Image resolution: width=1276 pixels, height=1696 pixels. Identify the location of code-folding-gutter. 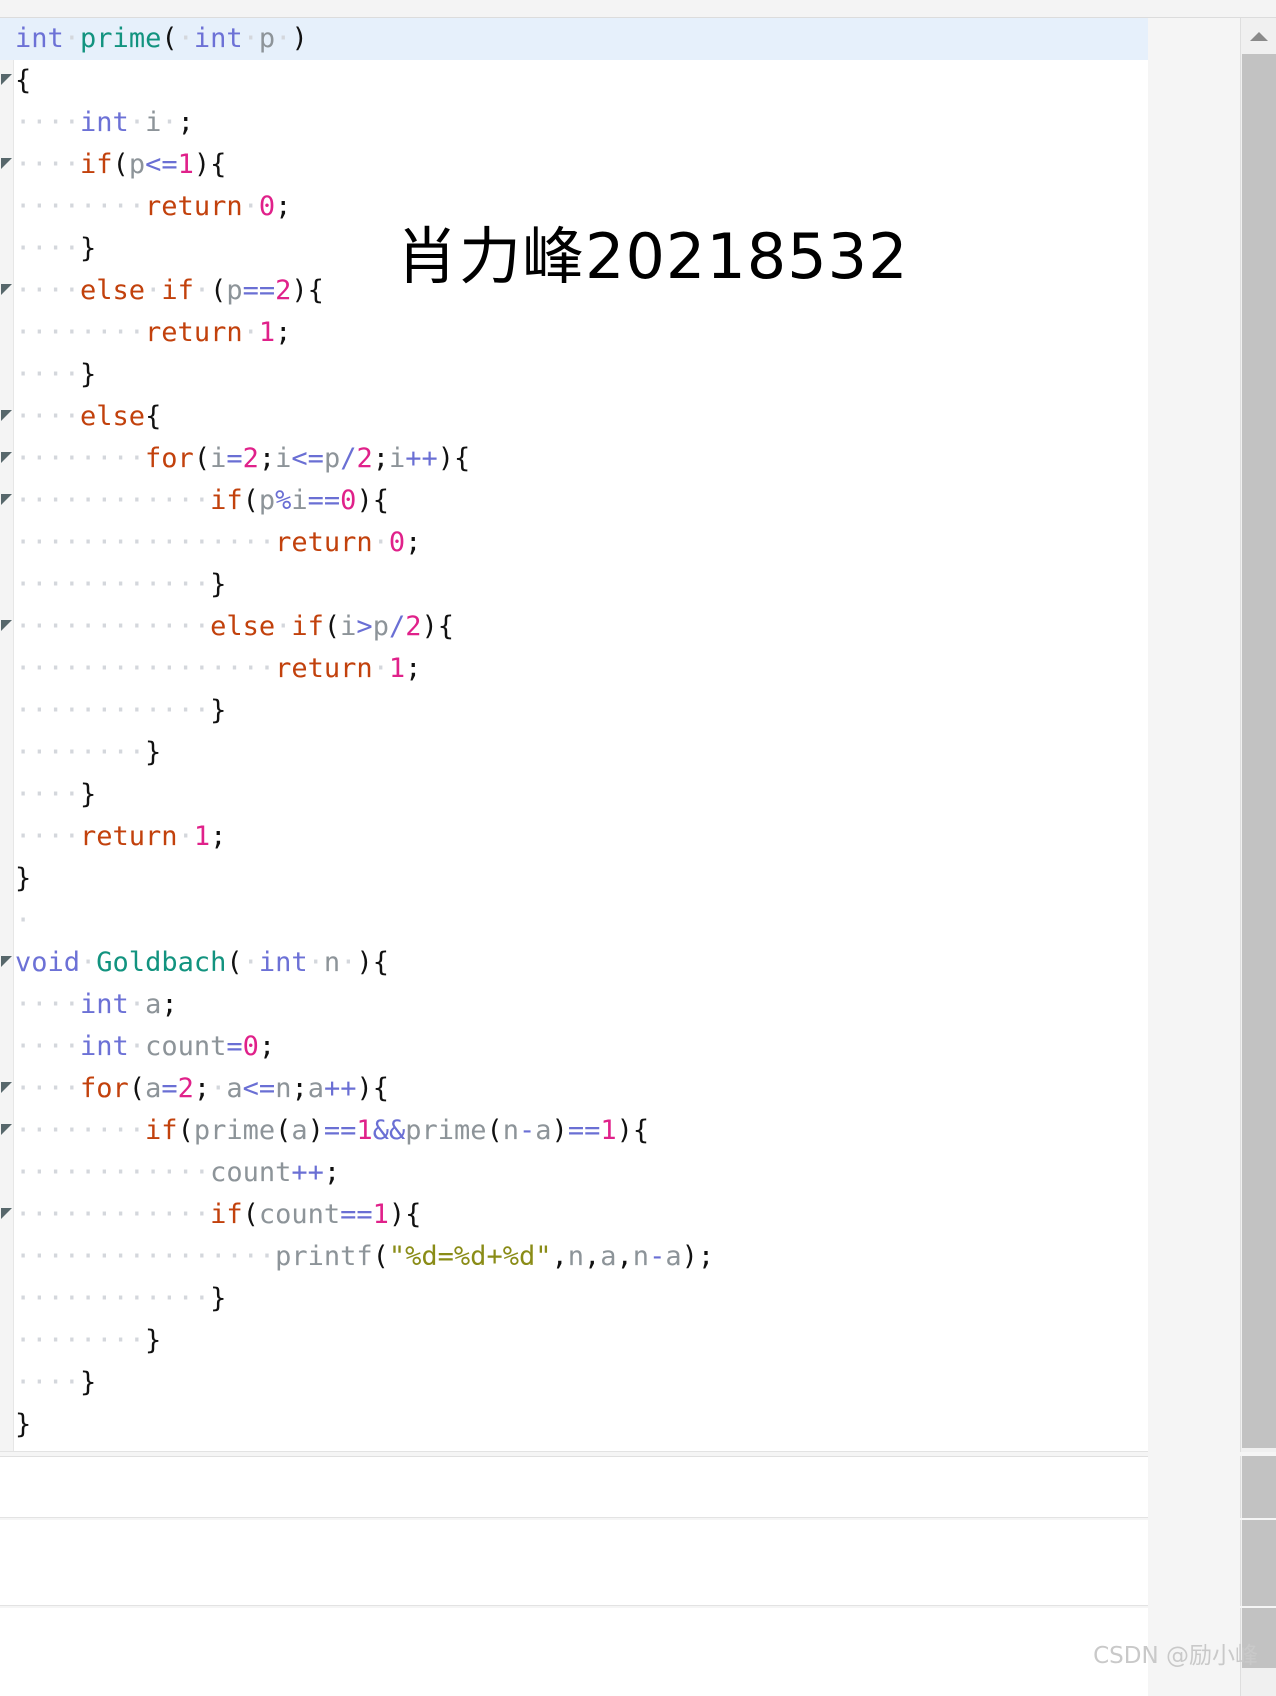
(7, 734).